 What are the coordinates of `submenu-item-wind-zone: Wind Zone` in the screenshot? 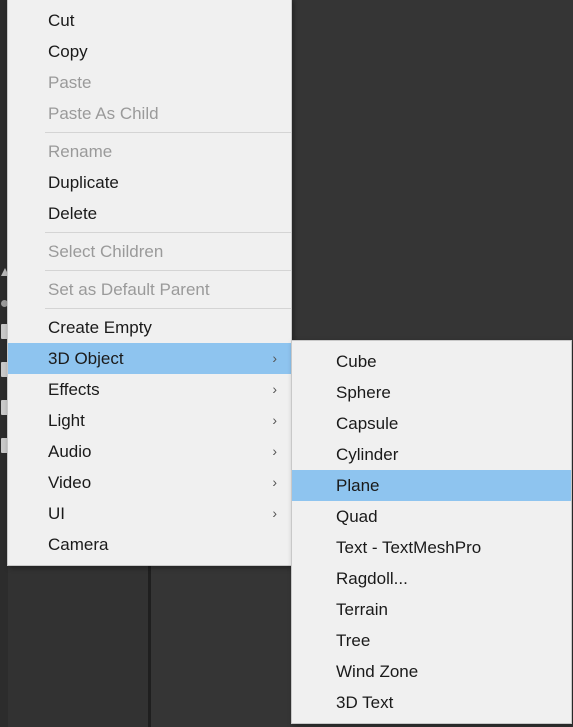 It's located at (431, 671).